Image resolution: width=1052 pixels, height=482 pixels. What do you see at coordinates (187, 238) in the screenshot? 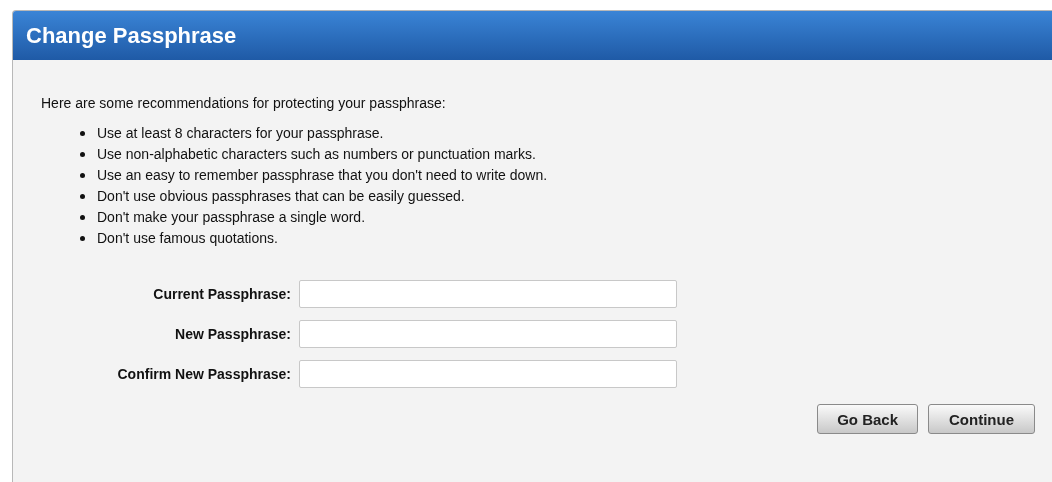
I see `recommendation-text: Don't use famous quotations.` at bounding box center [187, 238].